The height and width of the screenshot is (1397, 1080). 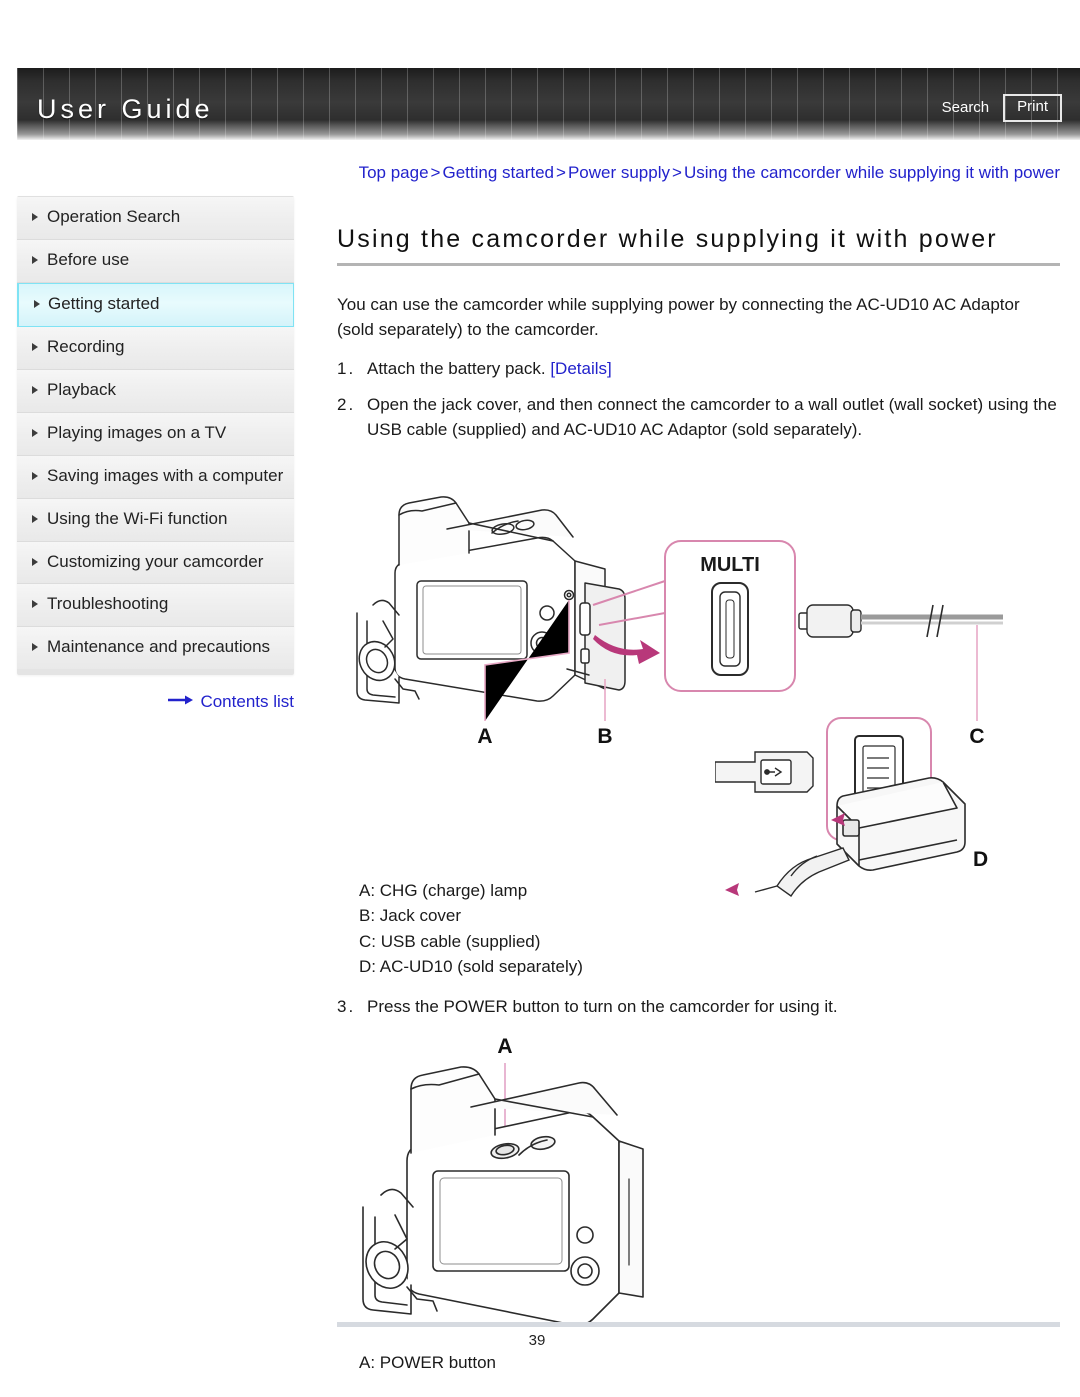 I want to click on figure-marker-d: D, so click(x=980, y=859).